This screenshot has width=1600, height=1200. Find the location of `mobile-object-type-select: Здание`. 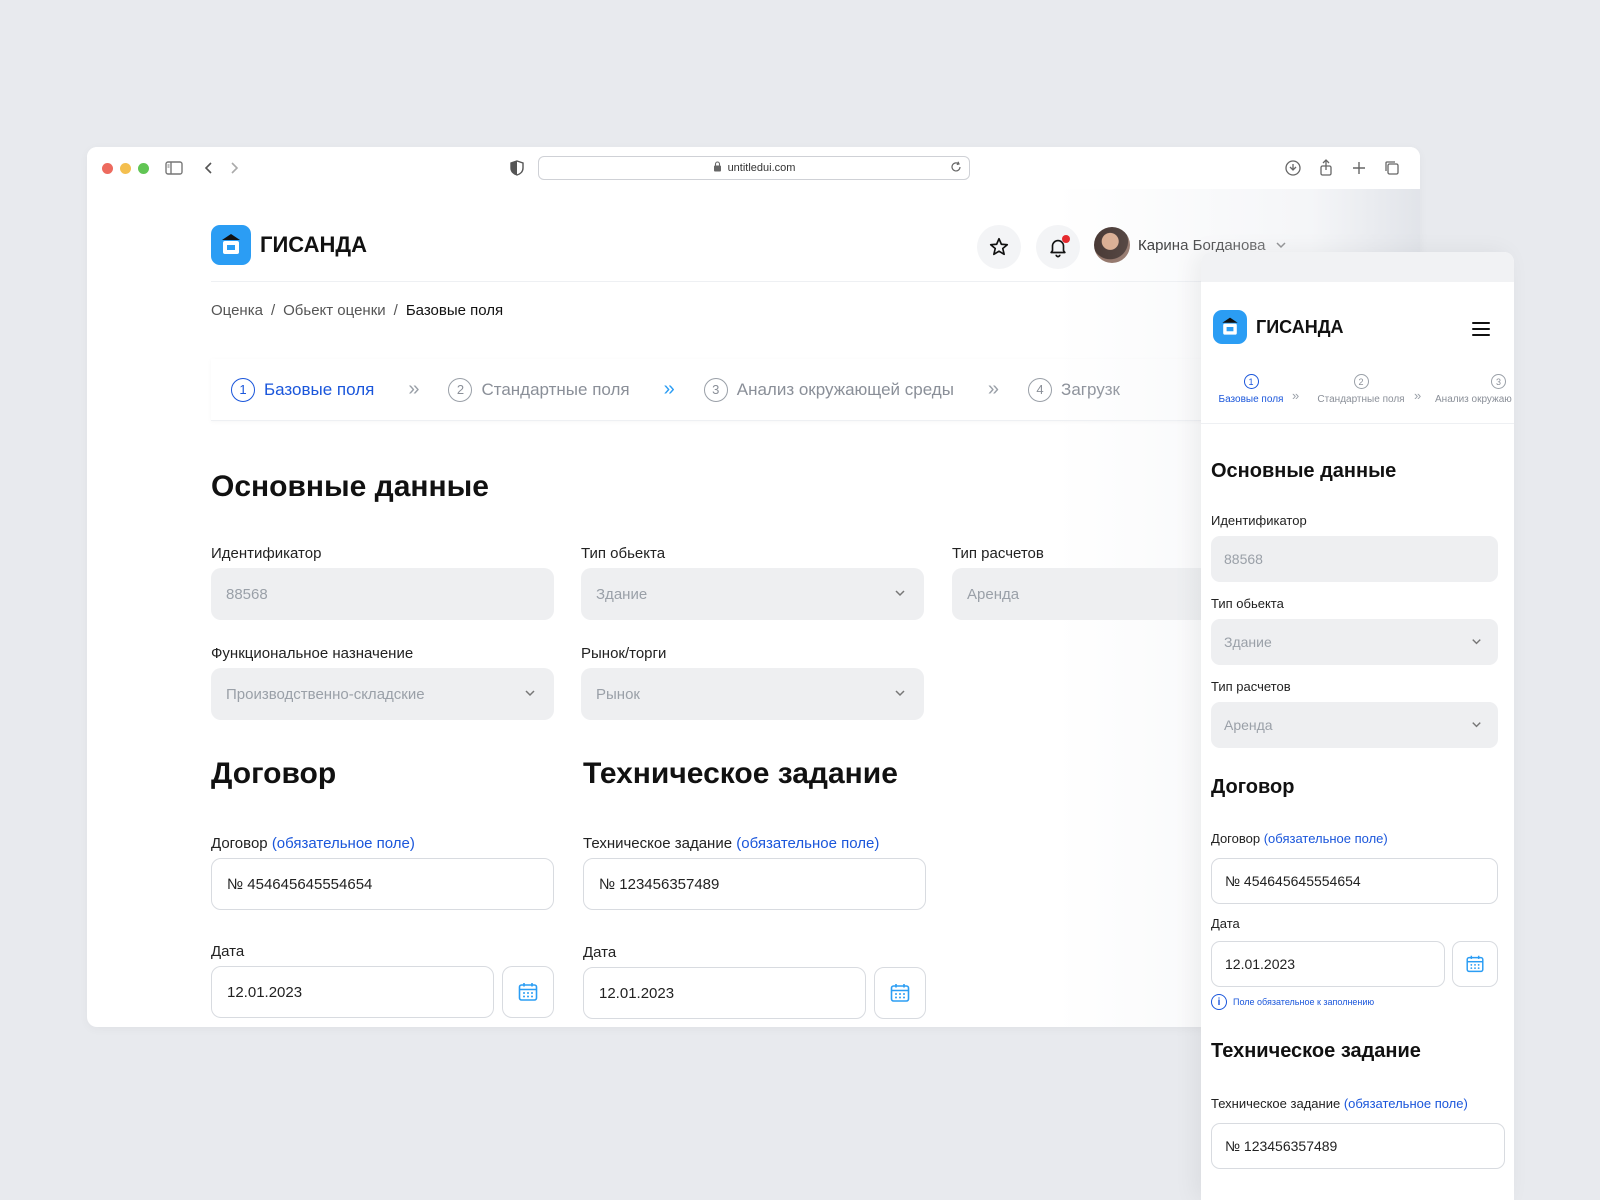

mobile-object-type-select: Здание is located at coordinates (1354, 642).